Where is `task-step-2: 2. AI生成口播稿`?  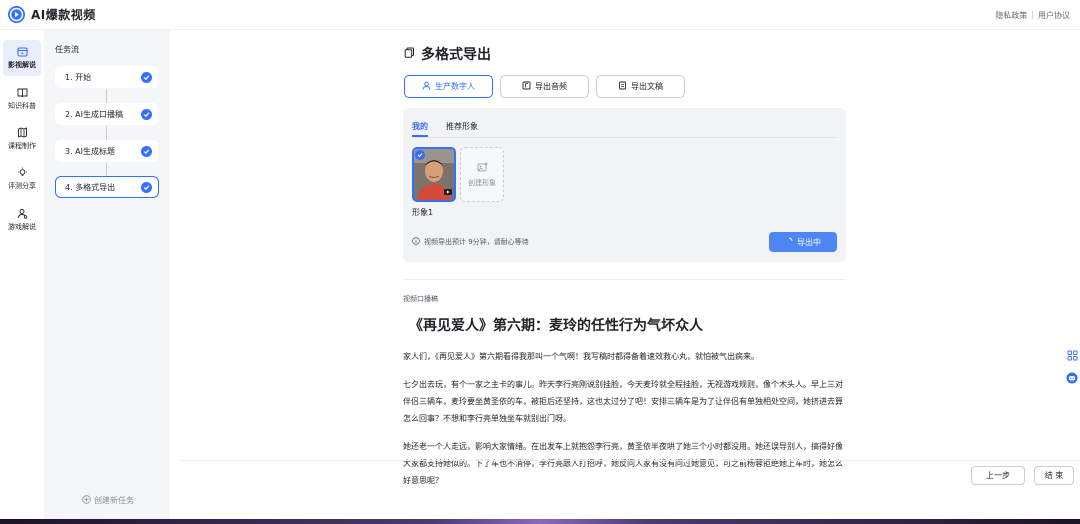 task-step-2: 2. AI生成口播稿 is located at coordinates (107, 114).